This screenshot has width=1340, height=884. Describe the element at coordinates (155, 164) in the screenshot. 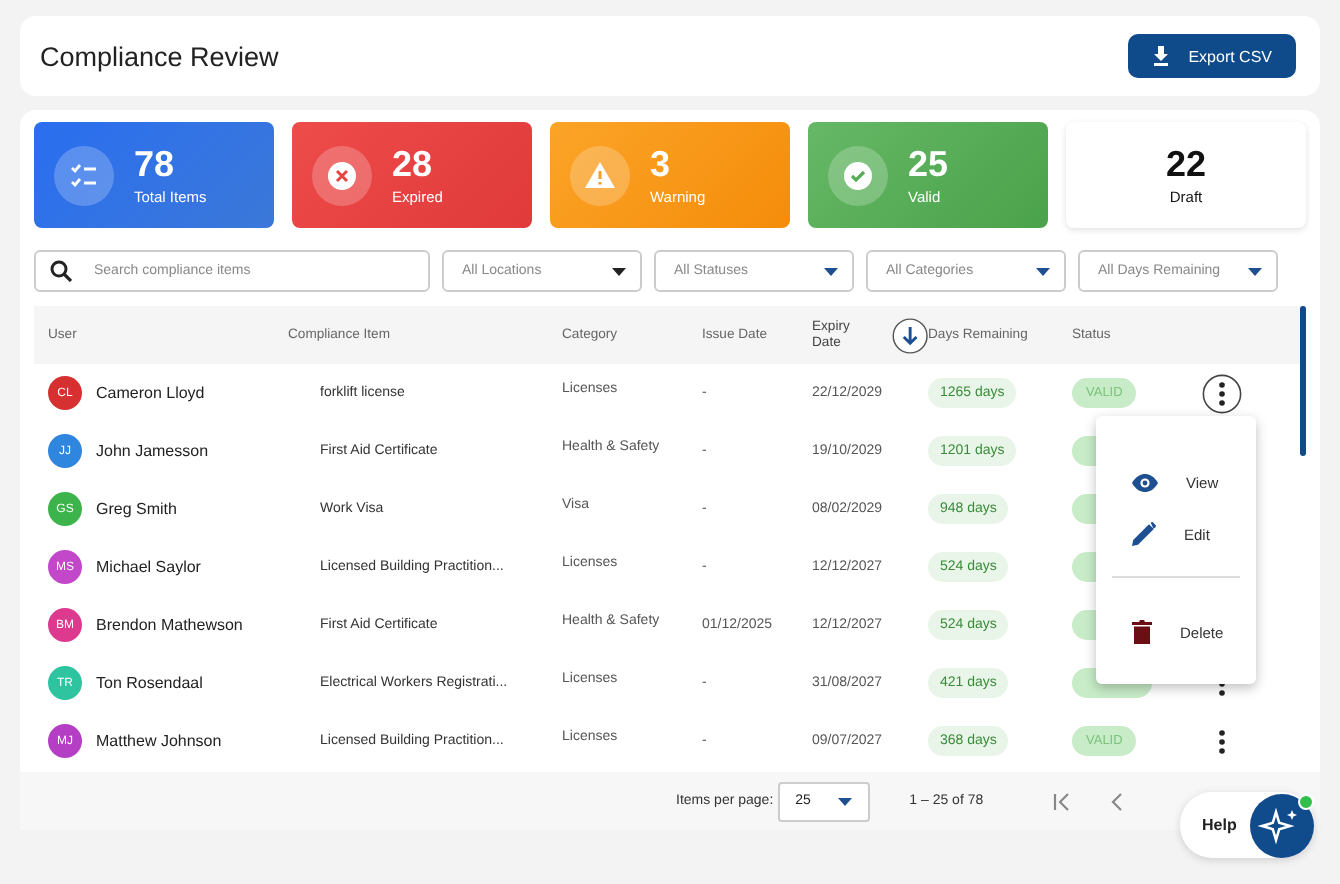

I see `stat-value: 78` at that location.